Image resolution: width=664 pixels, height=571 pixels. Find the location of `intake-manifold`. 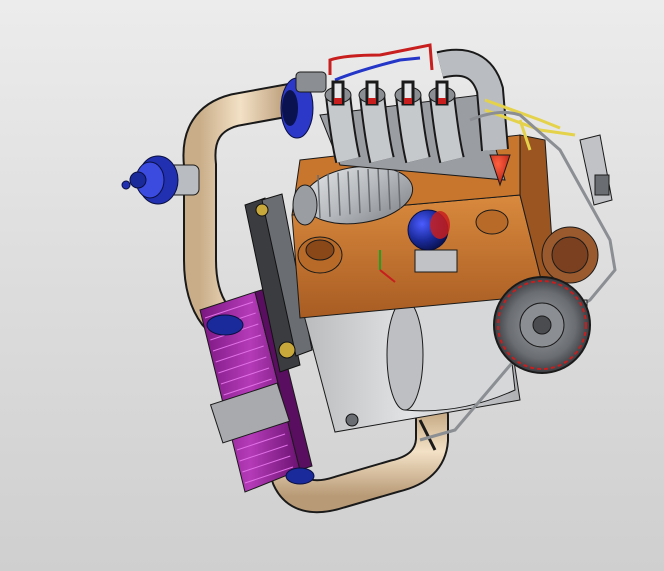

intake-manifold is located at coordinates (414, 114).